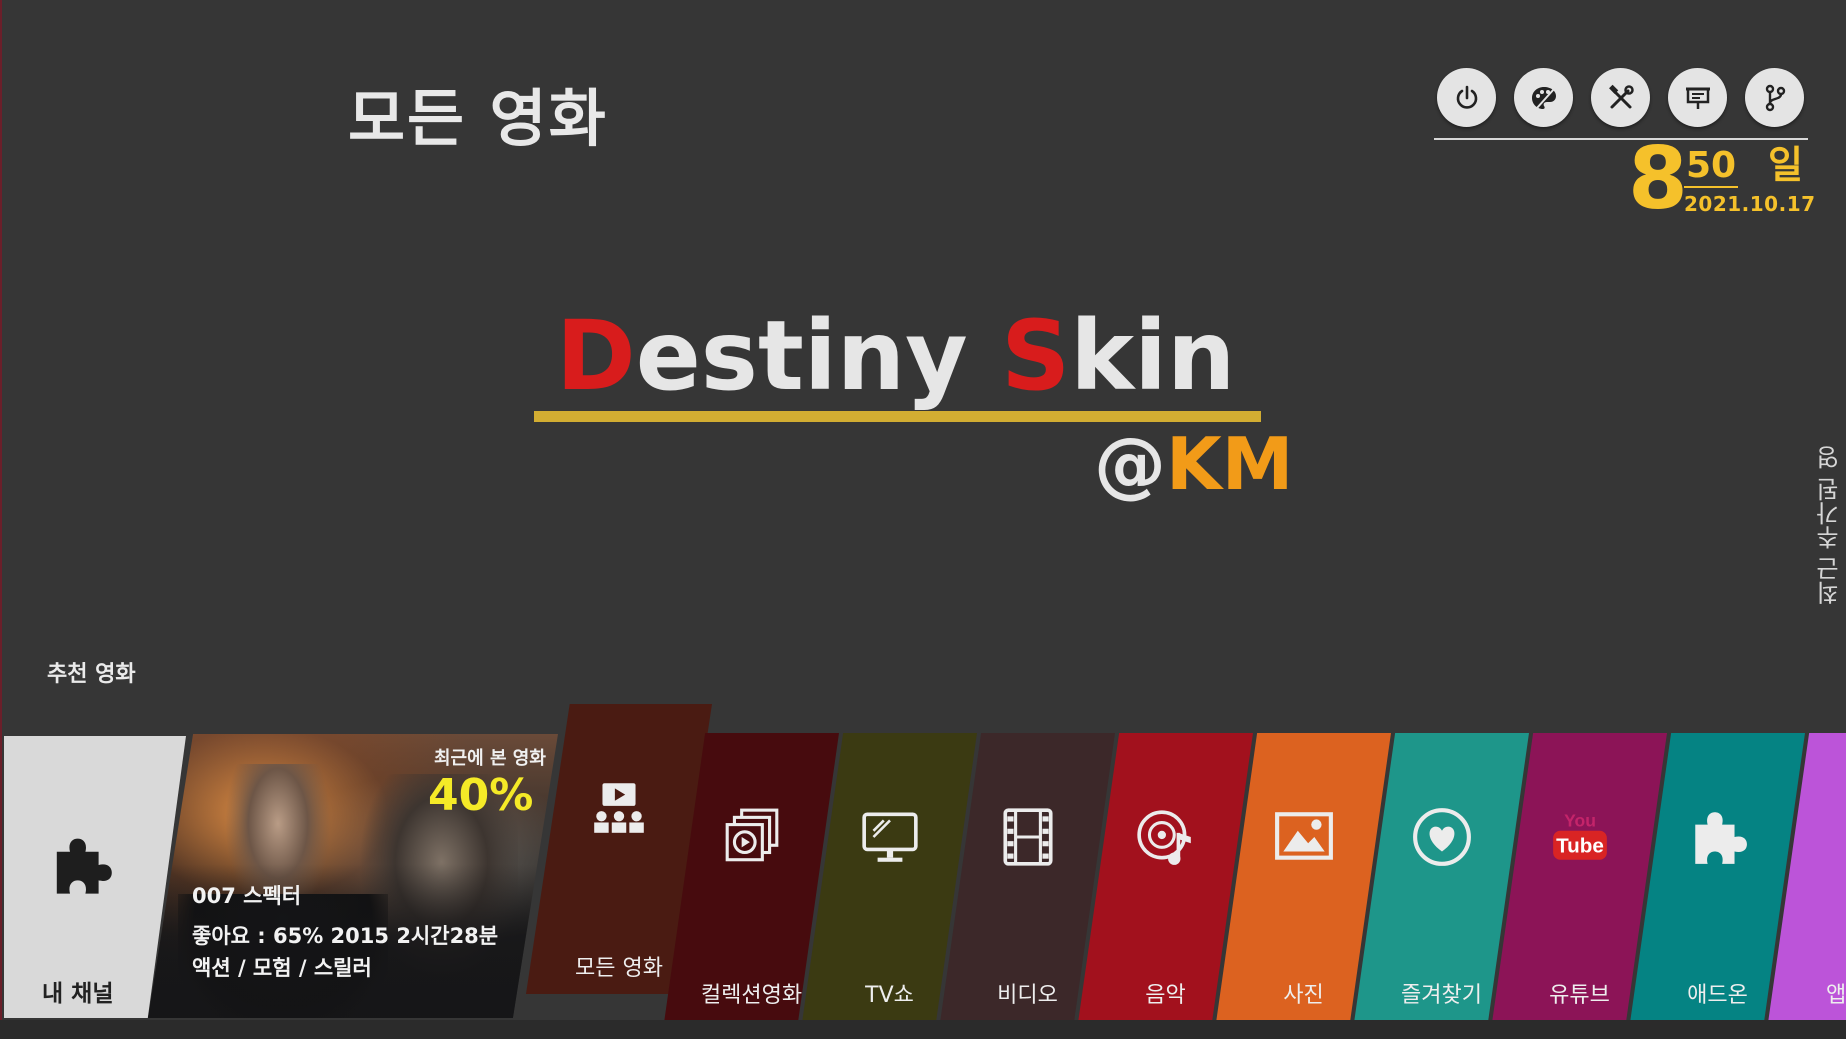 This screenshot has width=1846, height=1039. I want to click on music-icon, so click(1163, 838).